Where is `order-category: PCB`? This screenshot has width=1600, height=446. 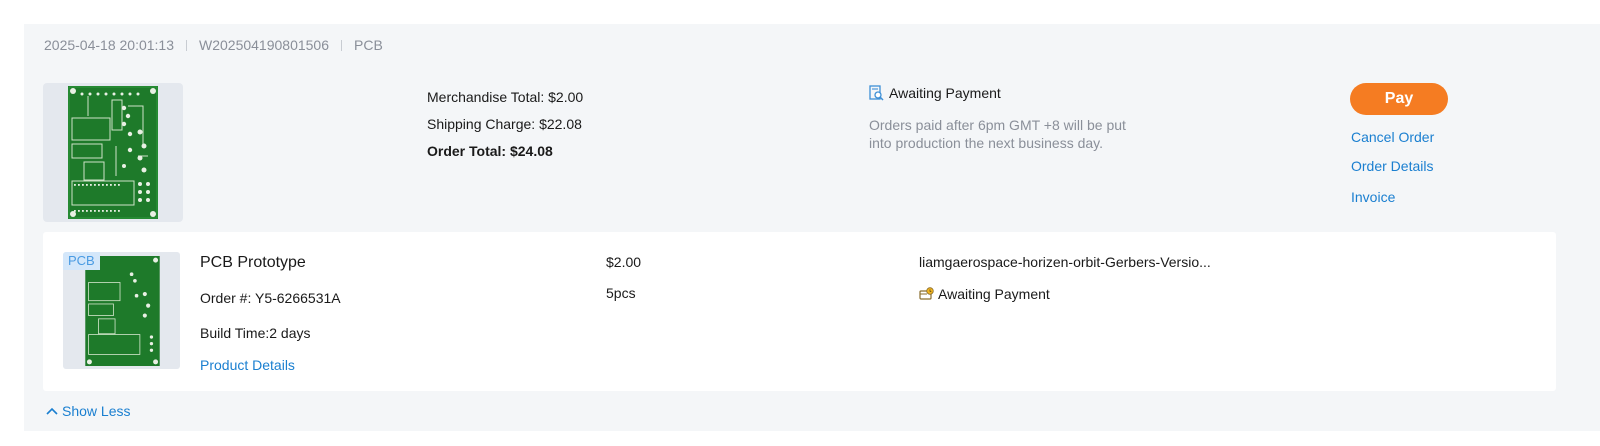 order-category: PCB is located at coordinates (368, 45).